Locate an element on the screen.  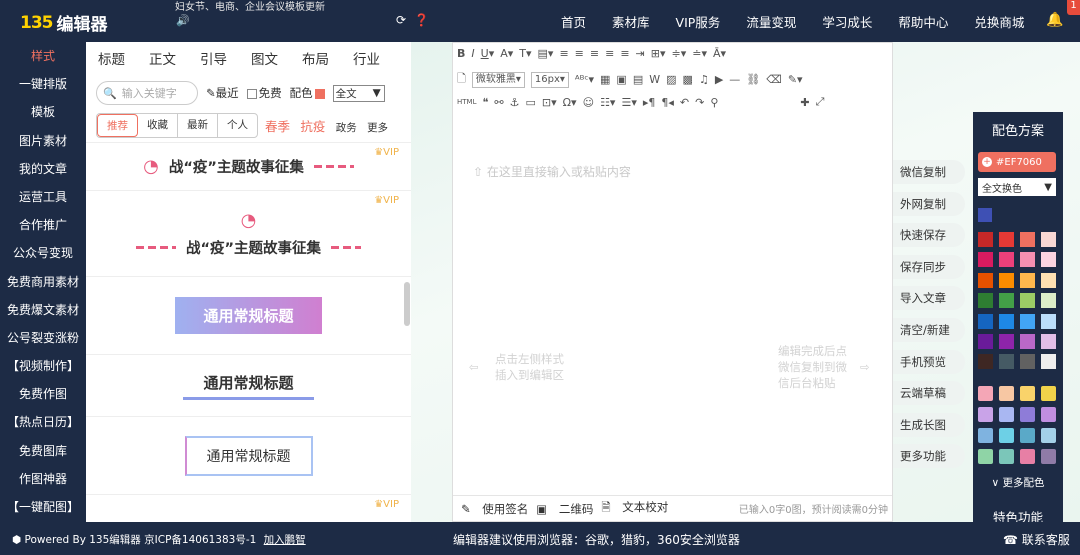
icp-number: 京ICP备14061383号-1 is located at coordinates (200, 540).